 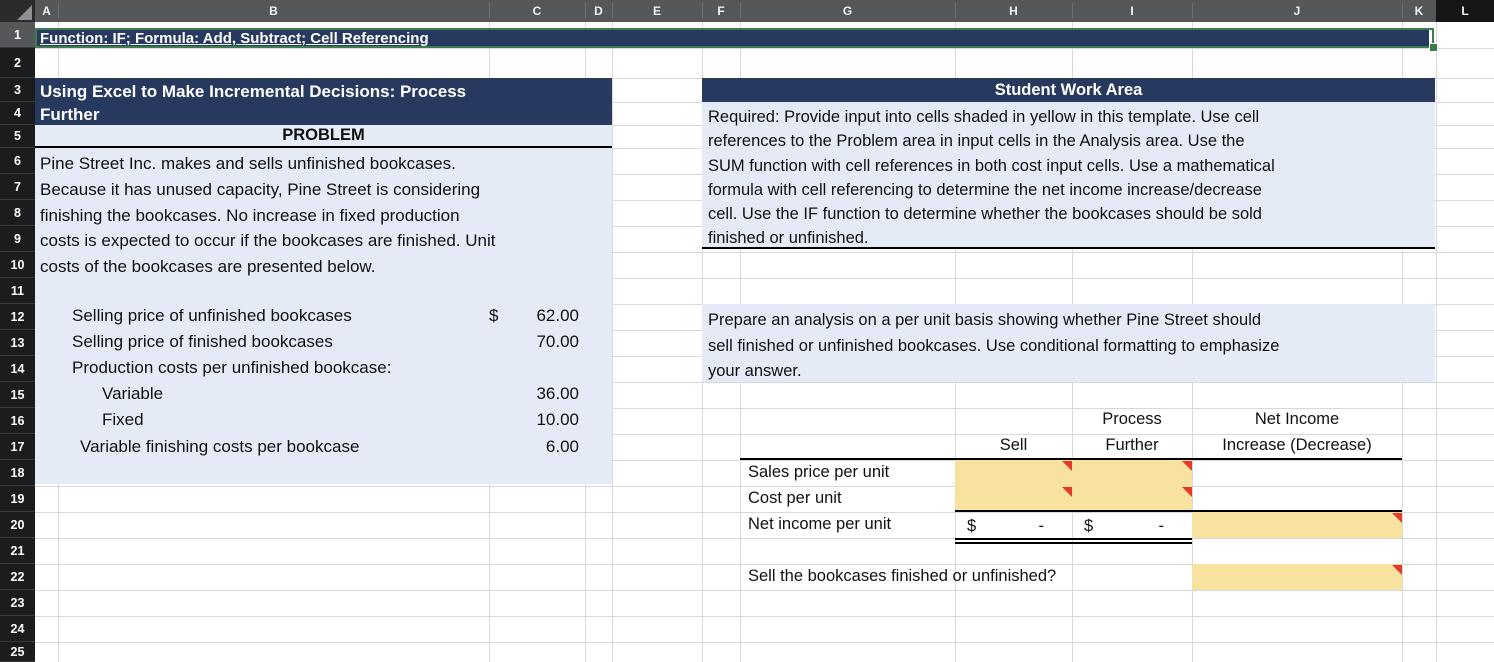 I want to click on row-header-22: 22, so click(x=17, y=577).